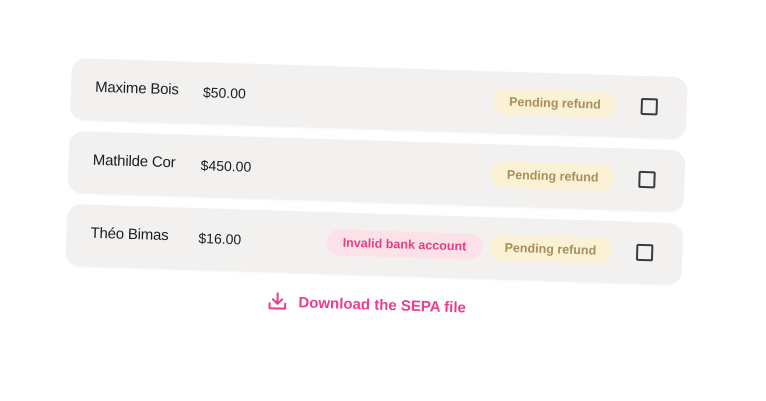  Describe the element at coordinates (134, 161) in the screenshot. I see `customer-name: Mathilde Cor` at that location.